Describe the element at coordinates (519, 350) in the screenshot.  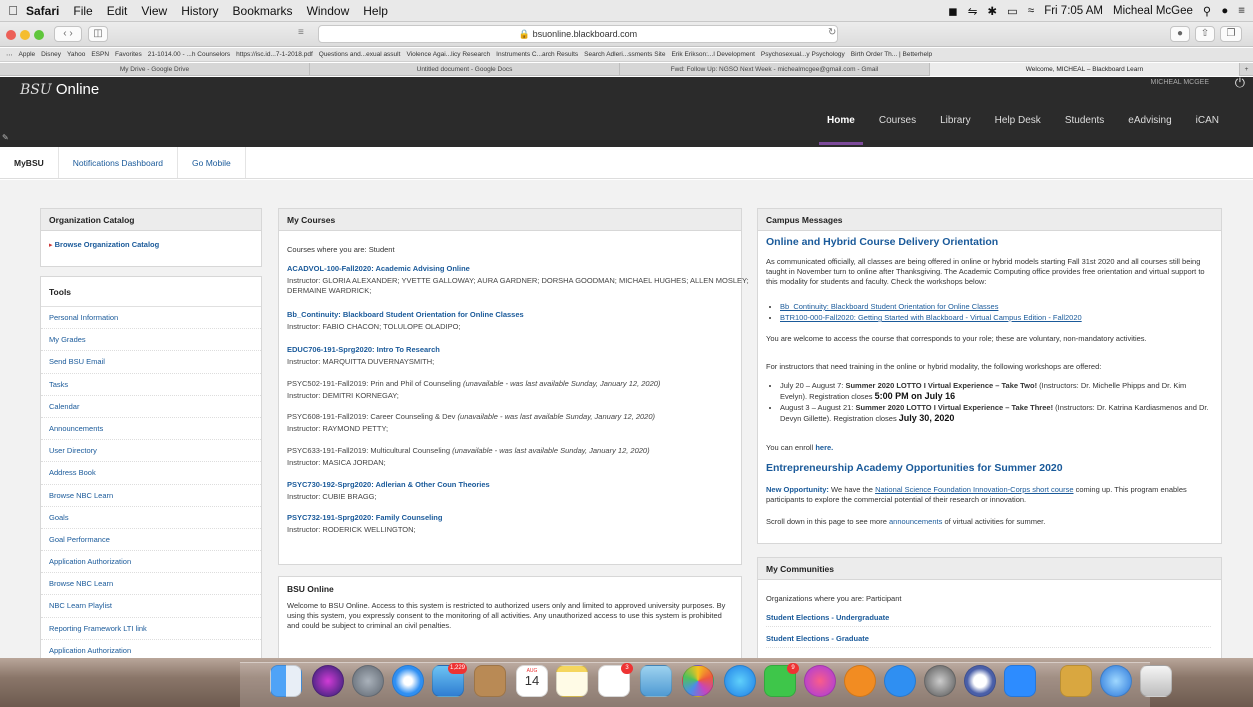
I see `course-link: EDUC706-191-Sprg2020: Intro To Research` at that location.